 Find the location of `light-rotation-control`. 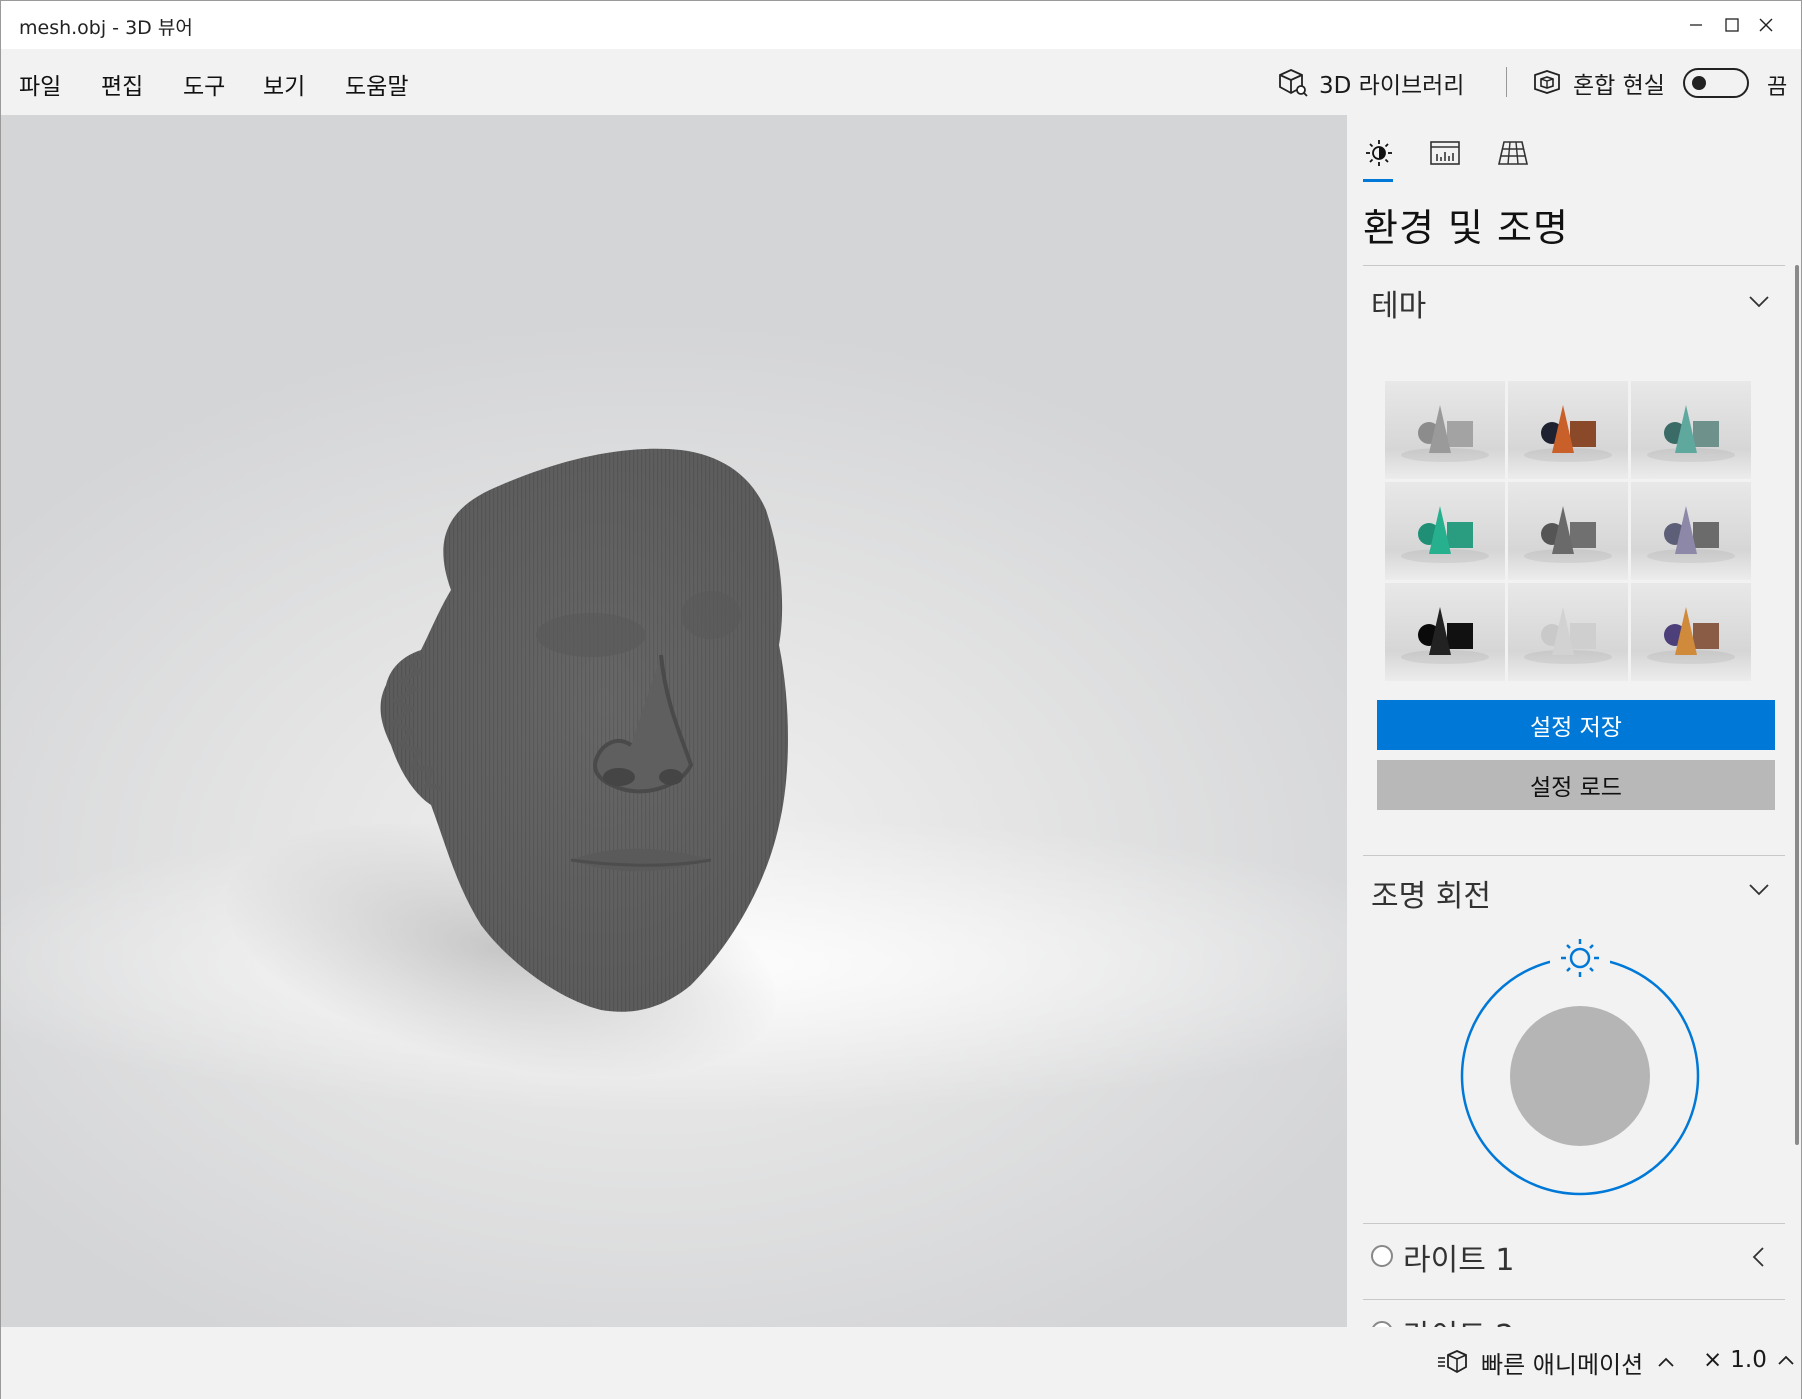

light-rotation-control is located at coordinates (1580, 1068).